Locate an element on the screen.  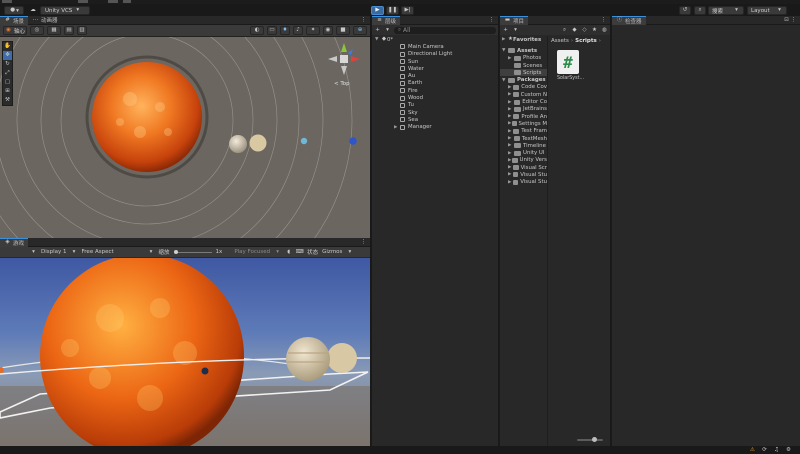
folder-item: ▶ Unity UI is located at coordinates (523, 152).